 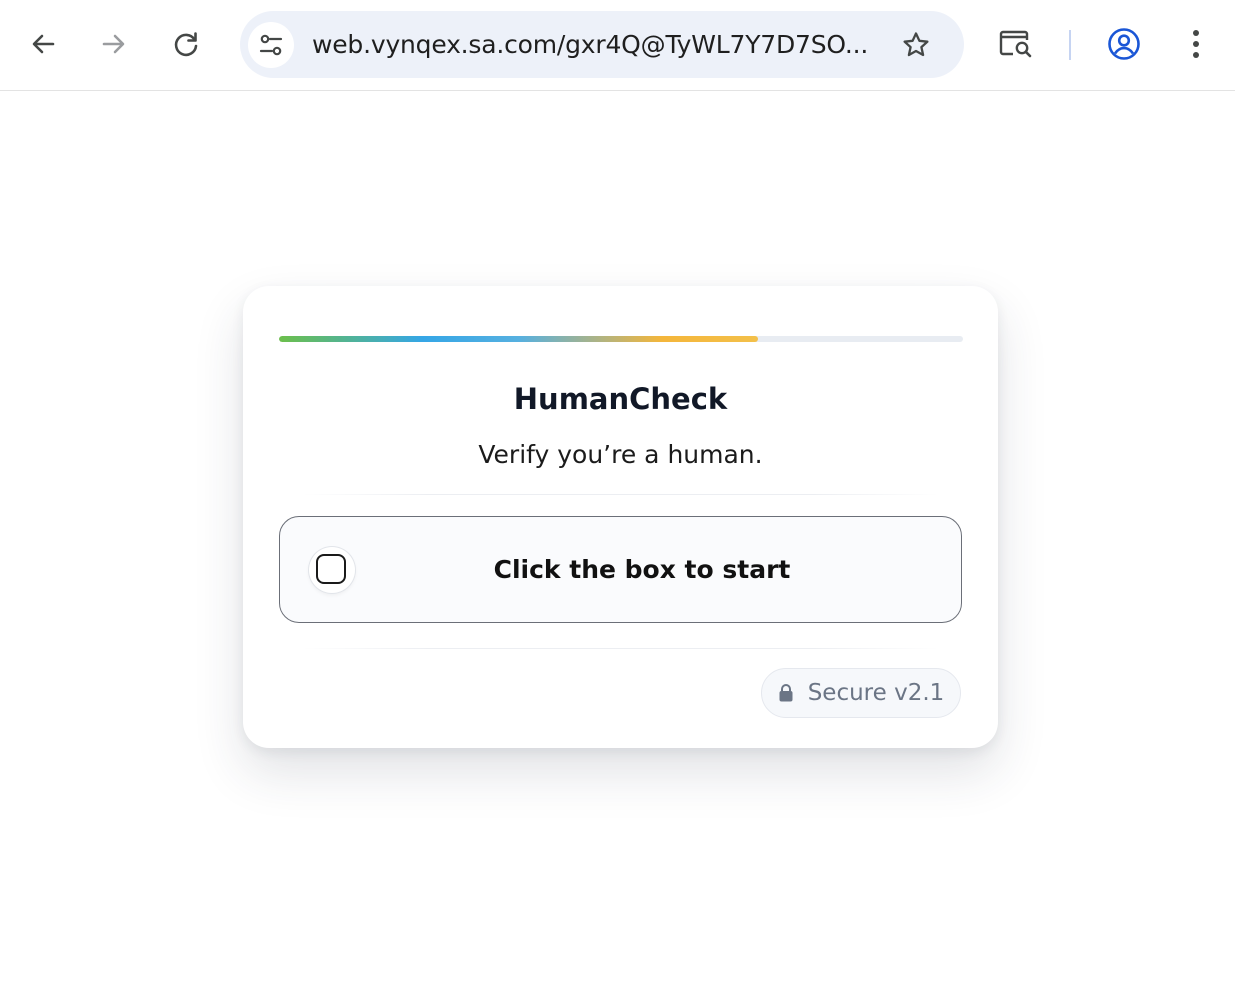 I want to click on lock-icon, so click(x=786, y=693).